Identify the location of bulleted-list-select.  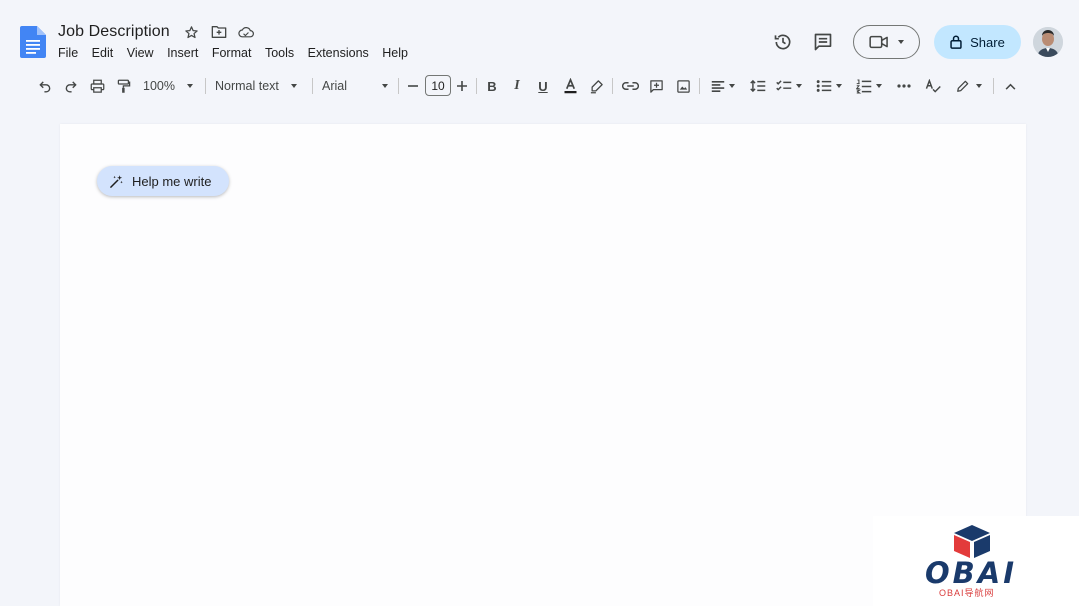
(829, 86).